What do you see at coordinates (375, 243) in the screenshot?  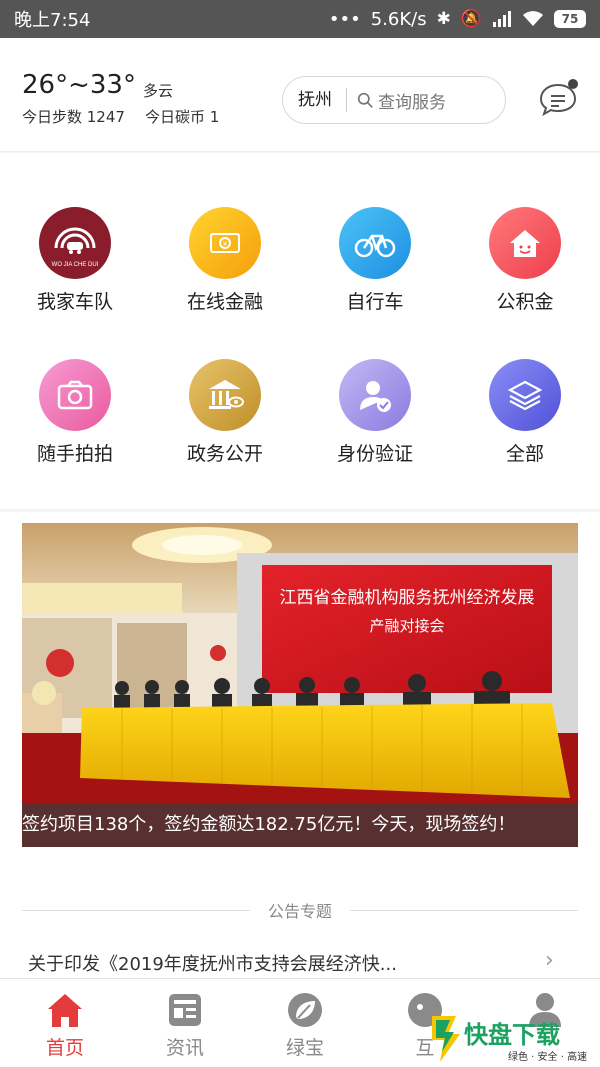 I see `bicycle-icon` at bounding box center [375, 243].